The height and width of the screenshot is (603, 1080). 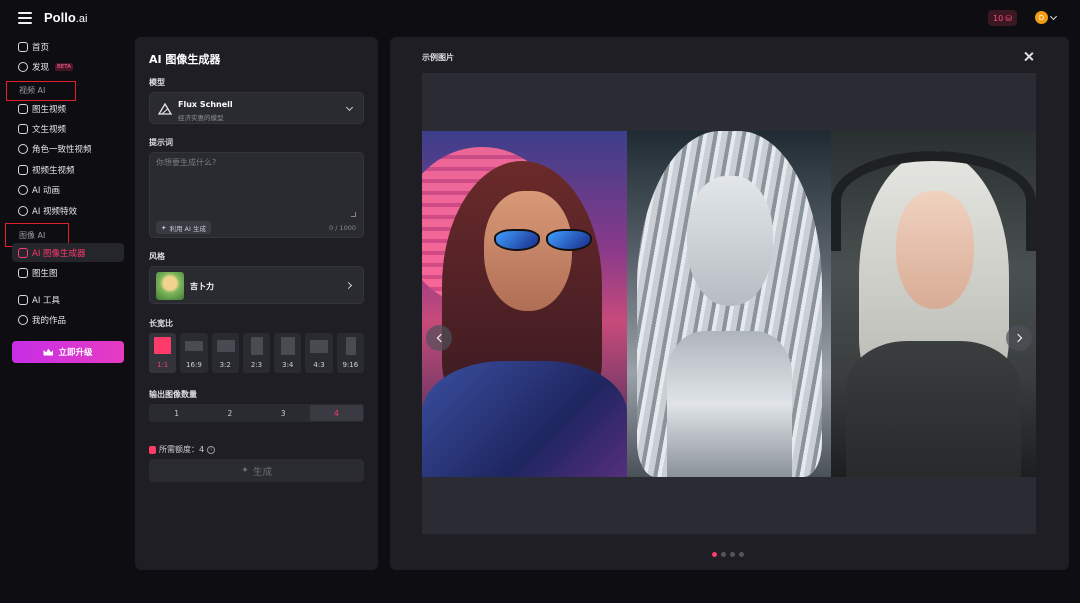 I want to click on user-works-icon, so click(x=23, y=319).